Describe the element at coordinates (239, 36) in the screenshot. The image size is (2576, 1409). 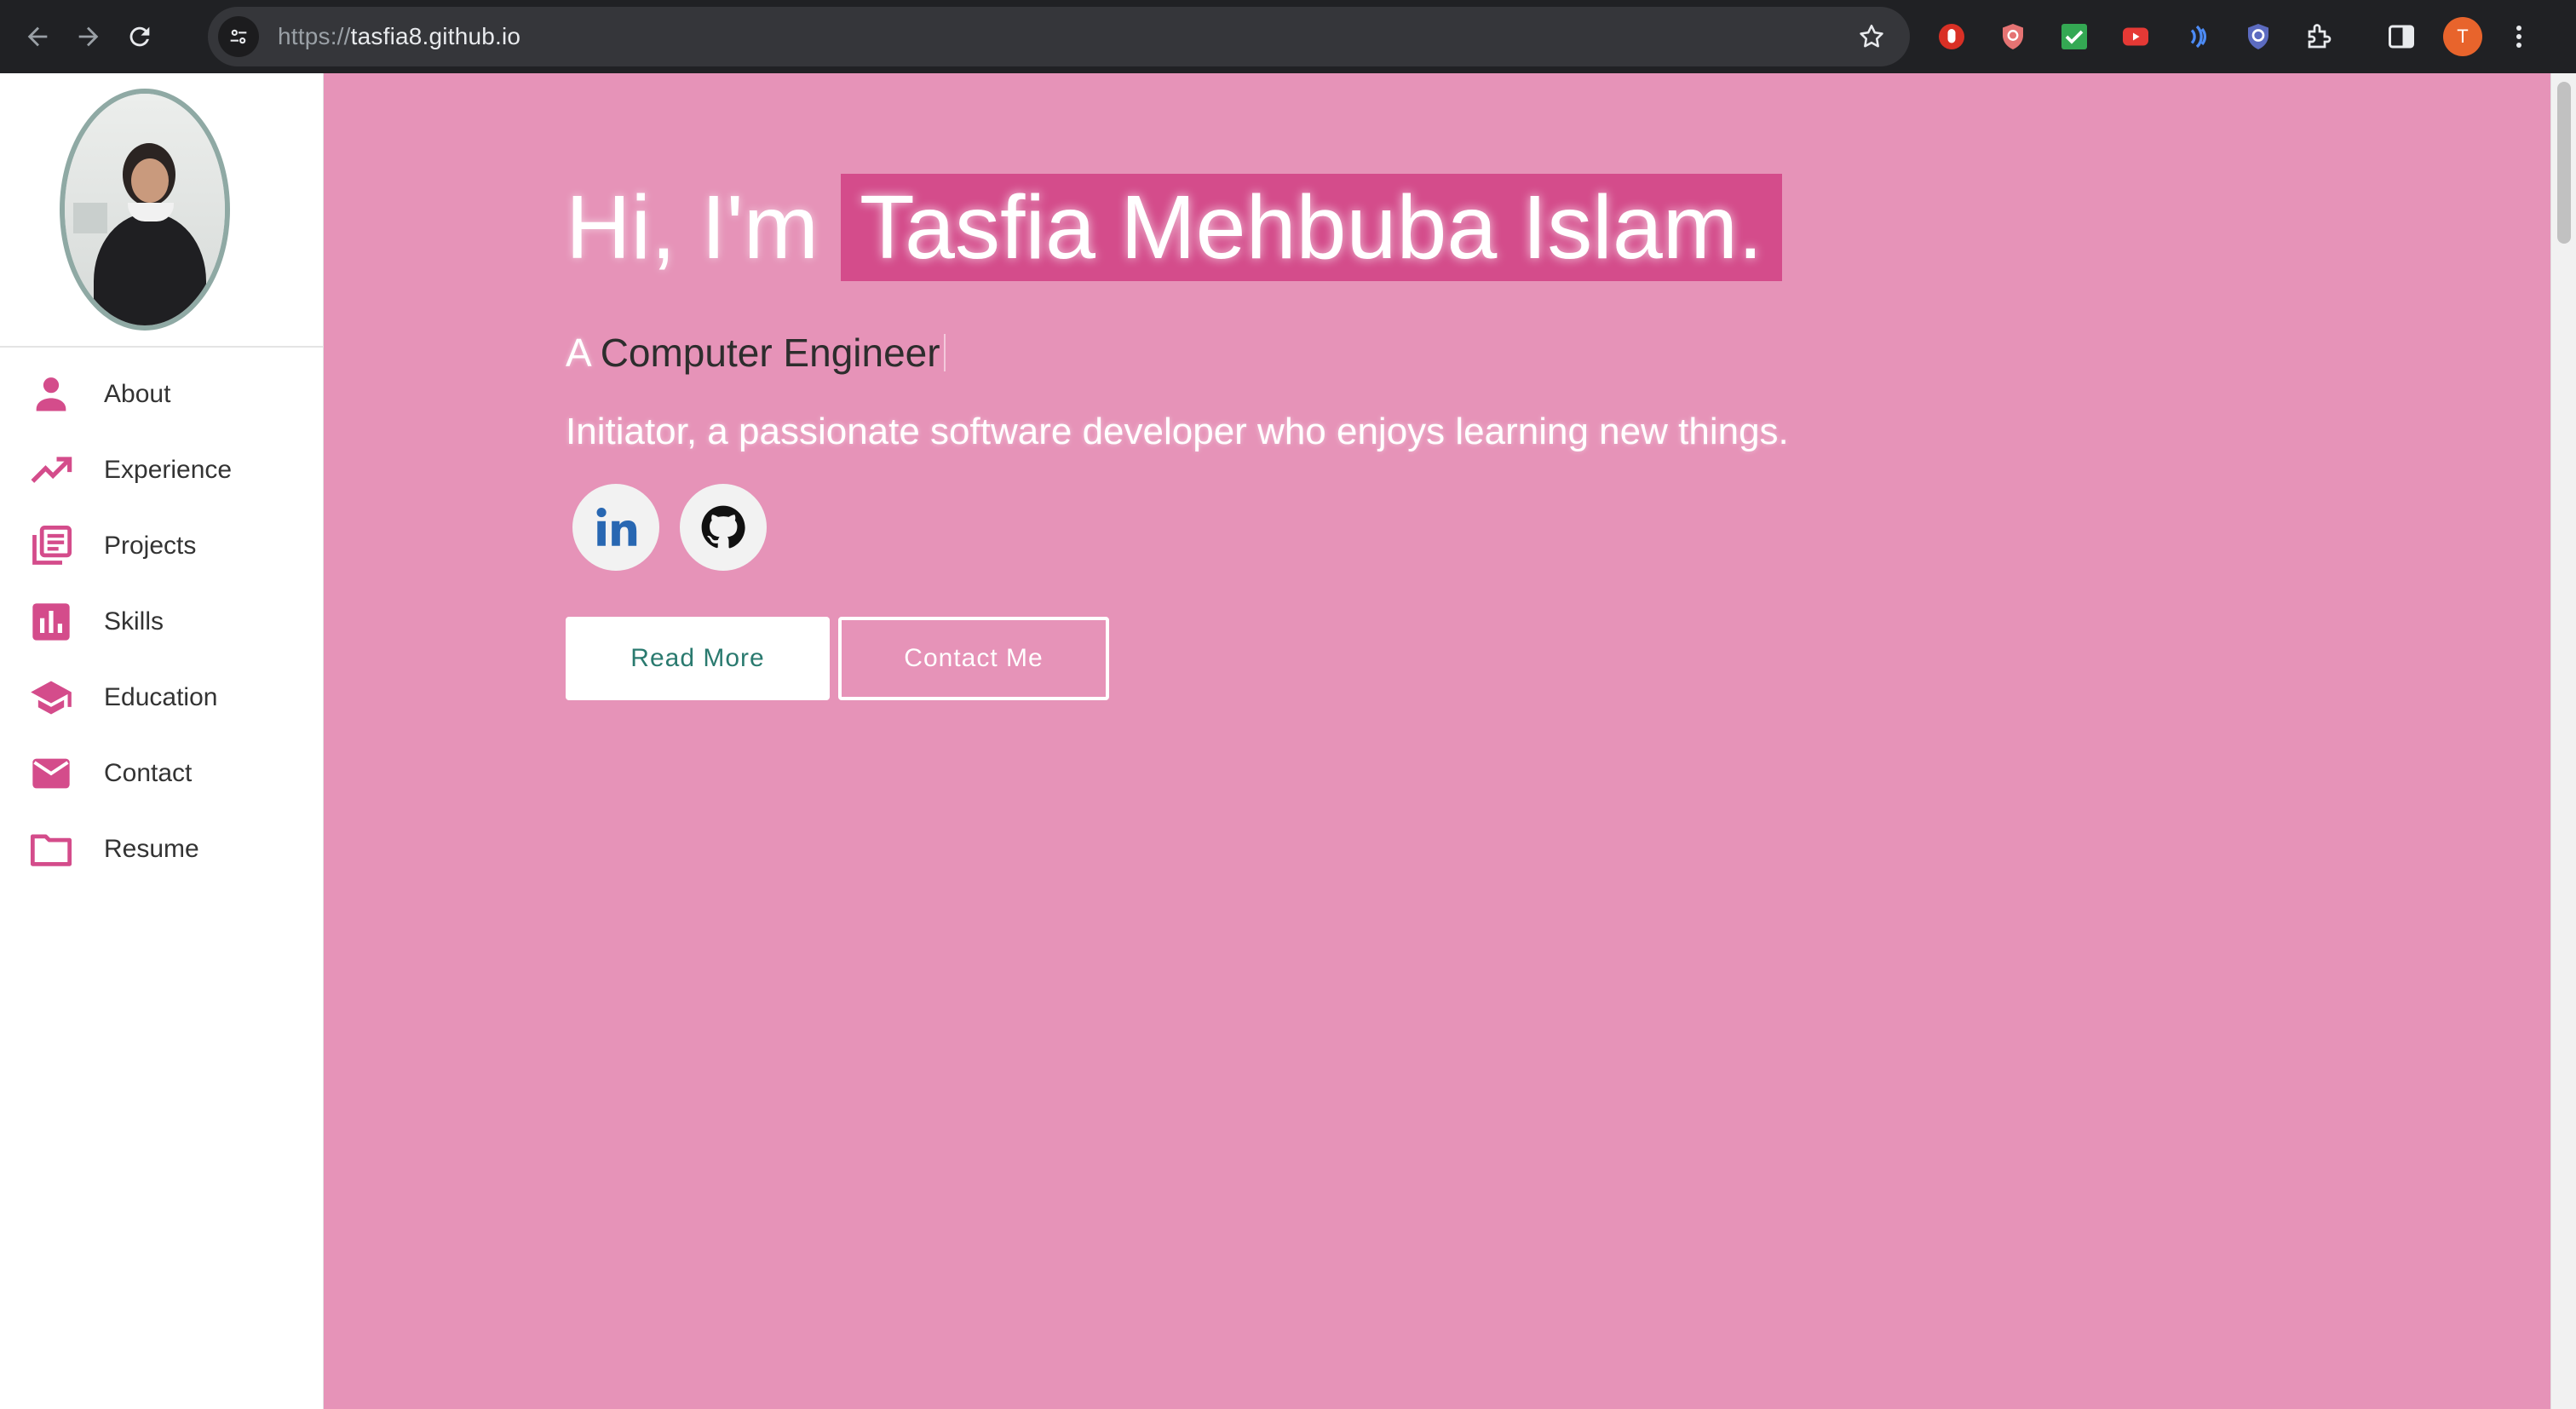
I see `site-info-icon` at that location.